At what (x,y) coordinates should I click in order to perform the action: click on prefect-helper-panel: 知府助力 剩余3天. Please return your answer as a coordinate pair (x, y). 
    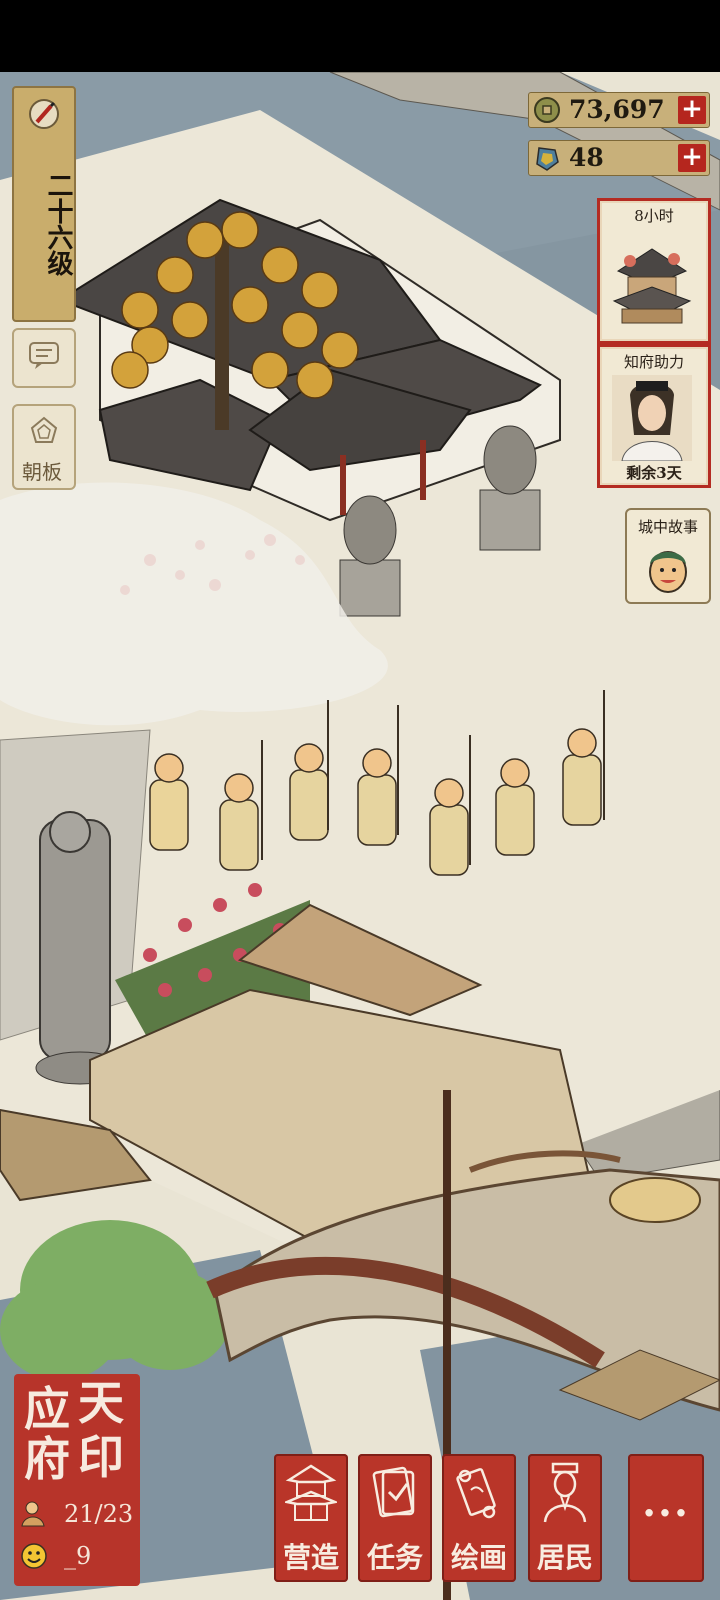
    Looking at the image, I should click on (654, 416).